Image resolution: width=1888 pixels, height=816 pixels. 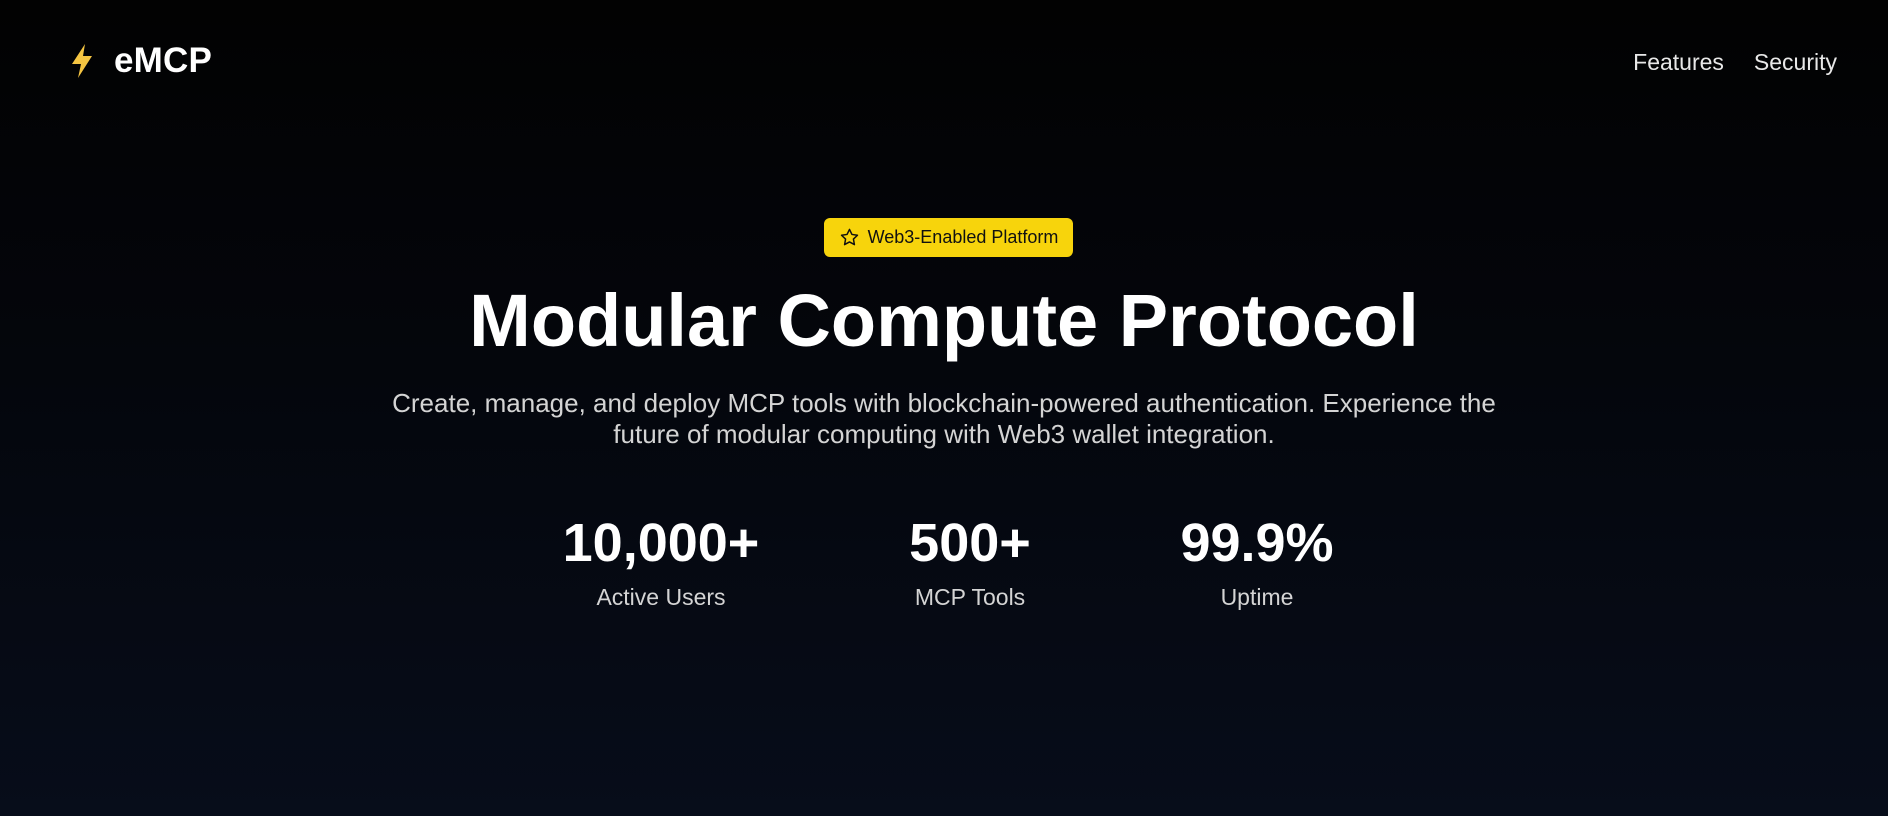 I want to click on stat-mcp-tools: 500+ MCP Tools, so click(x=970, y=561).